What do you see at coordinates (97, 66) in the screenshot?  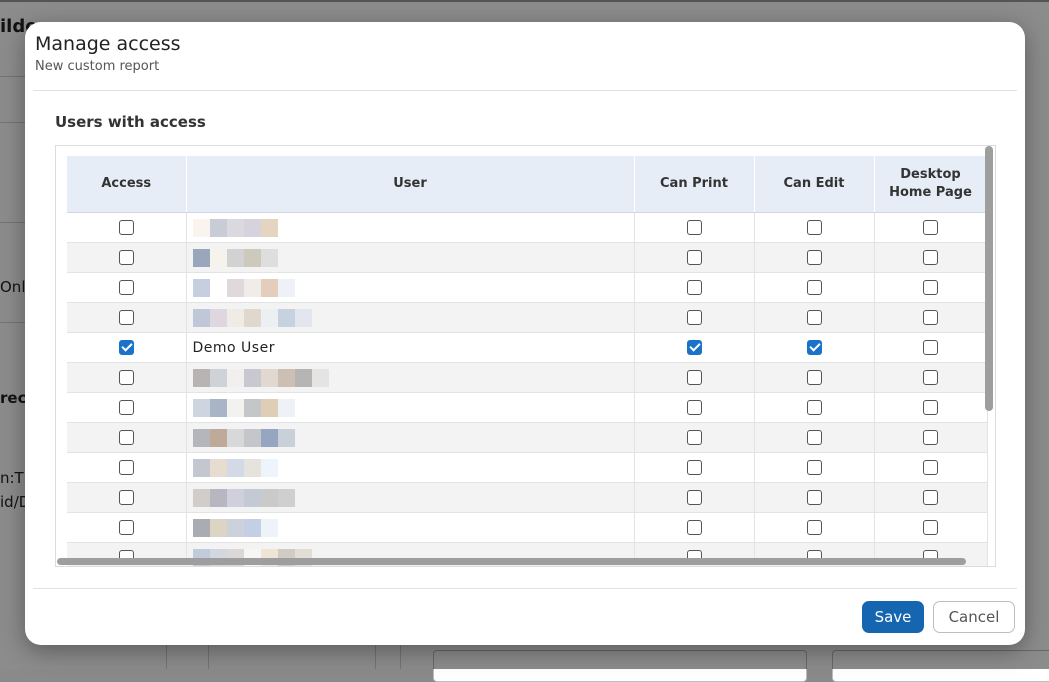 I see `dialog-subtitle: New custom report` at bounding box center [97, 66].